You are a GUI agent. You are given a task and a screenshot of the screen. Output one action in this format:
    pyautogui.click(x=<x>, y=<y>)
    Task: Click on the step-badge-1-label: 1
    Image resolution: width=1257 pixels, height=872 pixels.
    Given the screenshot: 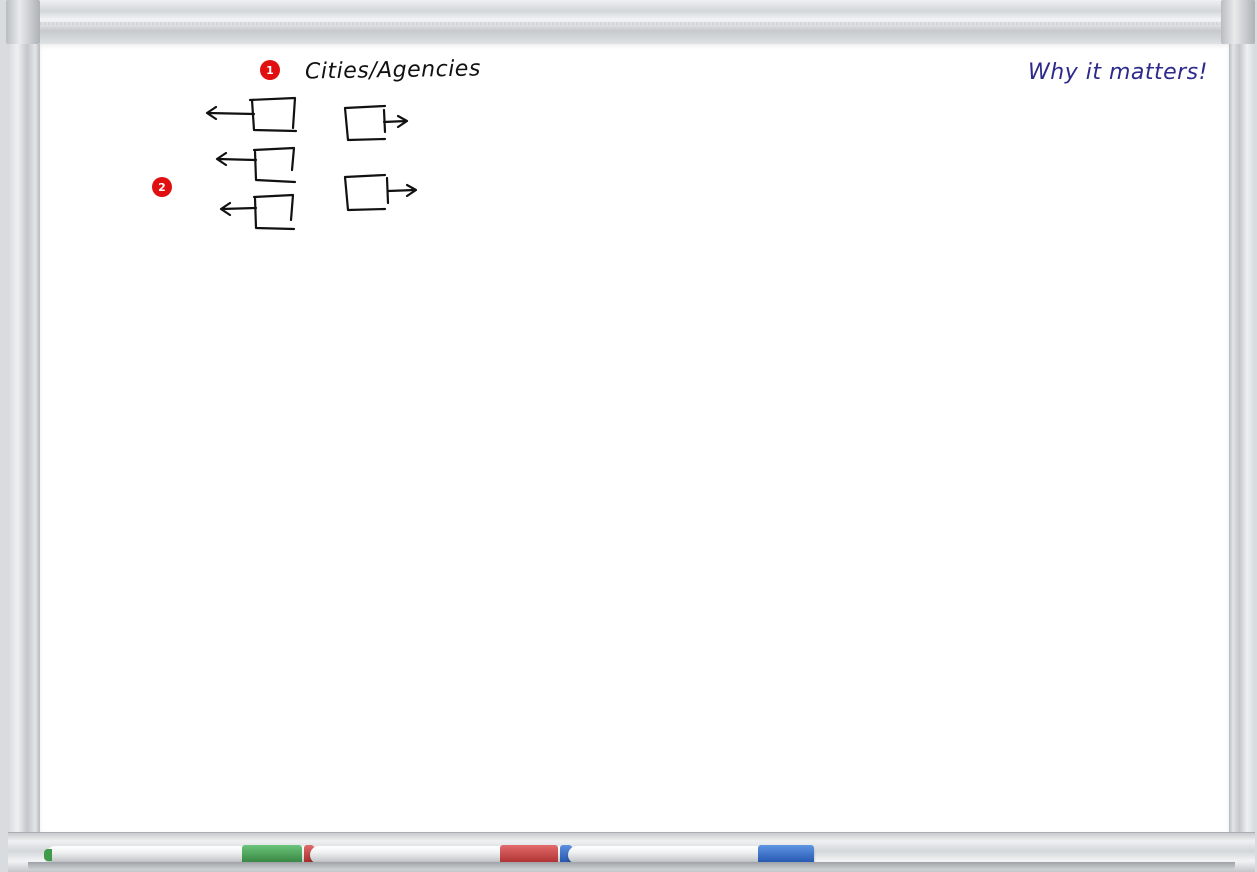 What is the action you would take?
    pyautogui.click(x=270, y=70)
    